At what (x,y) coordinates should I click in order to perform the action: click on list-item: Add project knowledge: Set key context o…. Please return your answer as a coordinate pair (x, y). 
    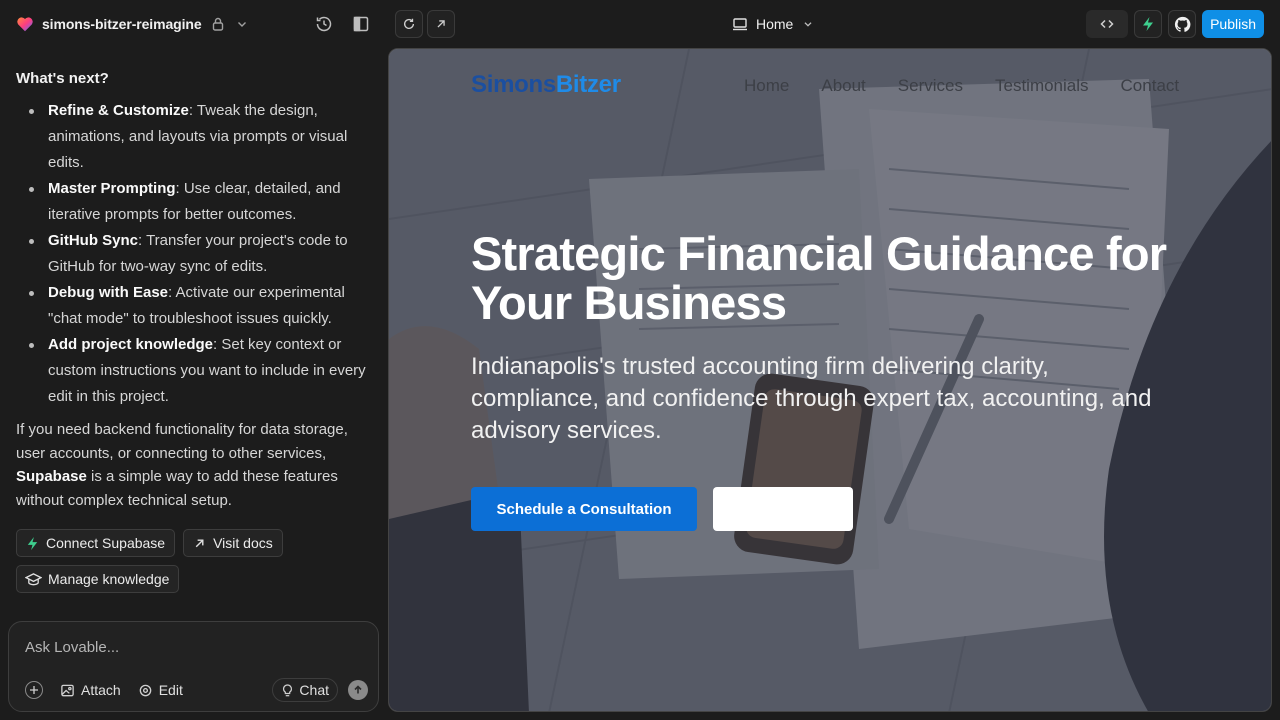
    Looking at the image, I should click on (200, 371).